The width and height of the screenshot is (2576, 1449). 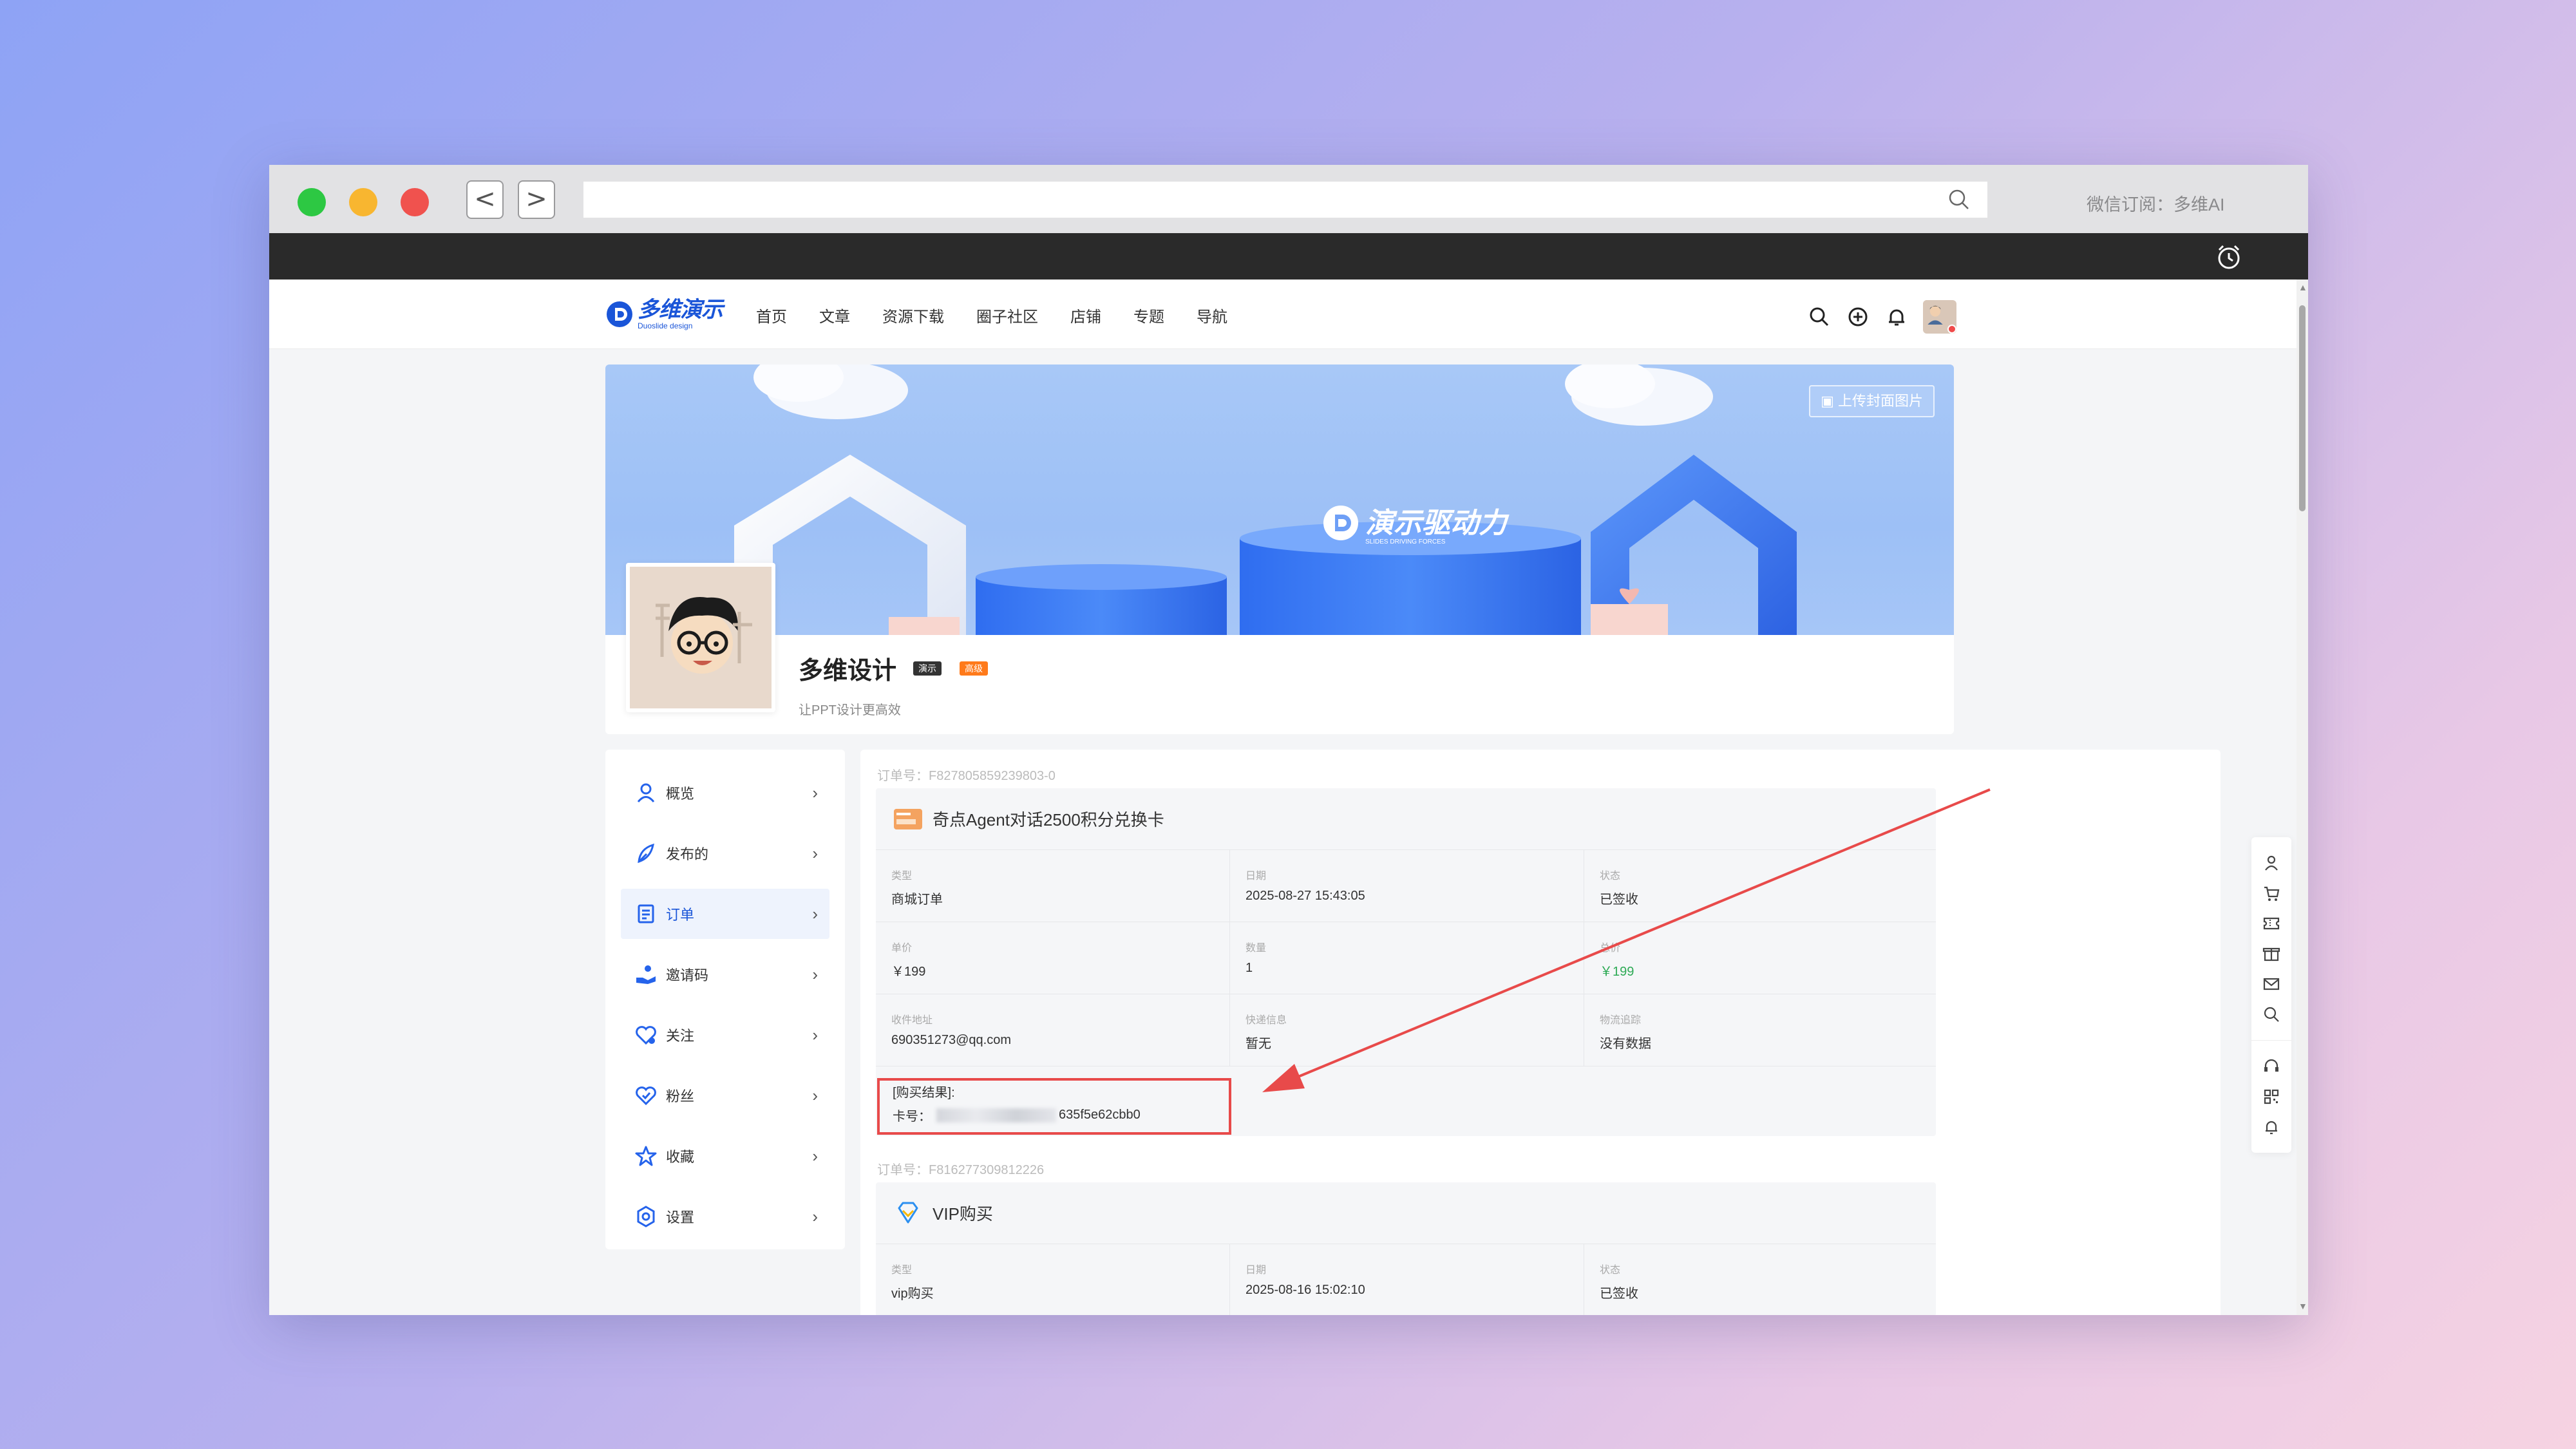 What do you see at coordinates (1407, 958) in the screenshot?
I see `detail-quantity: 数量 1` at bounding box center [1407, 958].